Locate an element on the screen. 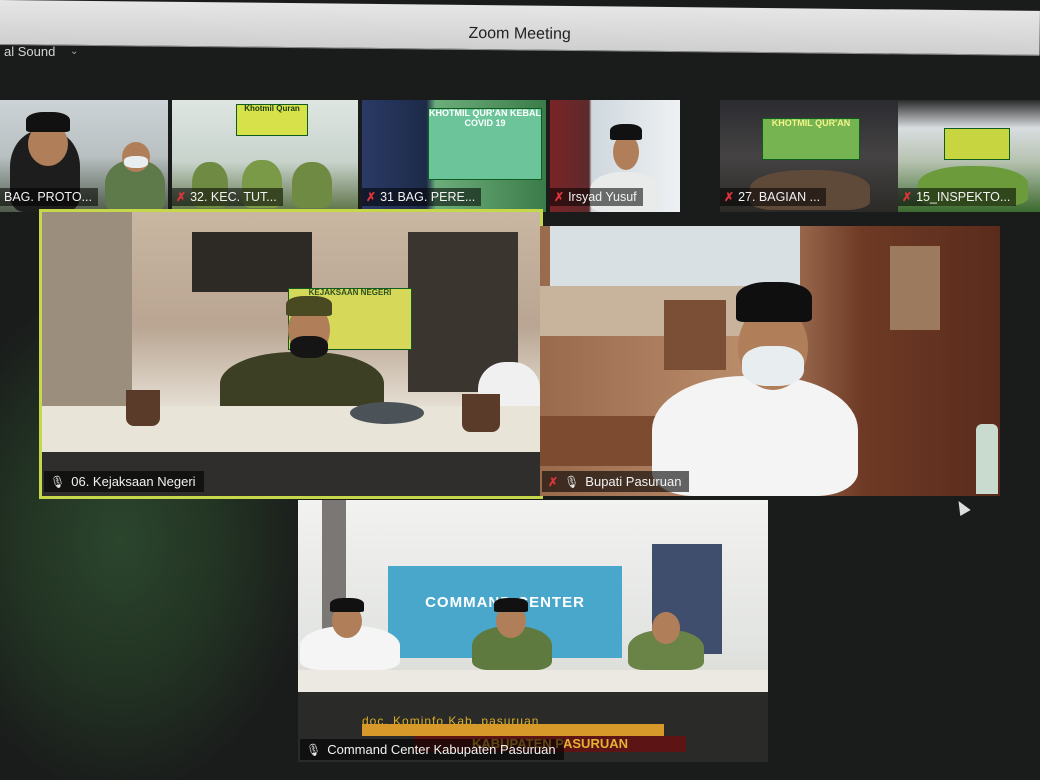 This screenshot has width=1040, height=780. tile-name-tag: 🎙 Command Center Kabupaten Pasuruan is located at coordinates (432, 749).